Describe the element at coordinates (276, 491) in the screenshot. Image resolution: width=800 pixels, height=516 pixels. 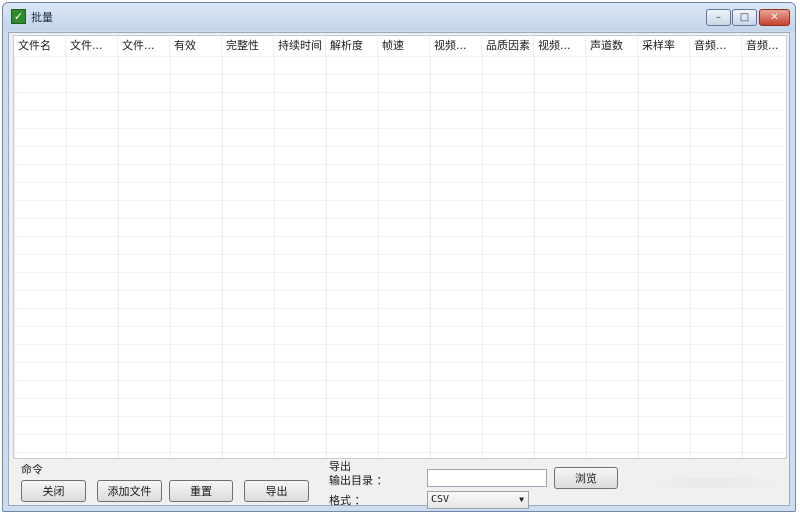
I see `export-button: 导出` at that location.